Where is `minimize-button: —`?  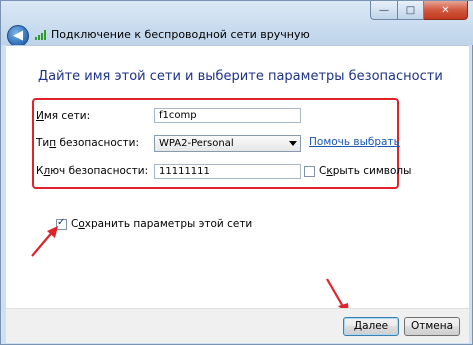 minimize-button: — is located at coordinates (384, 10).